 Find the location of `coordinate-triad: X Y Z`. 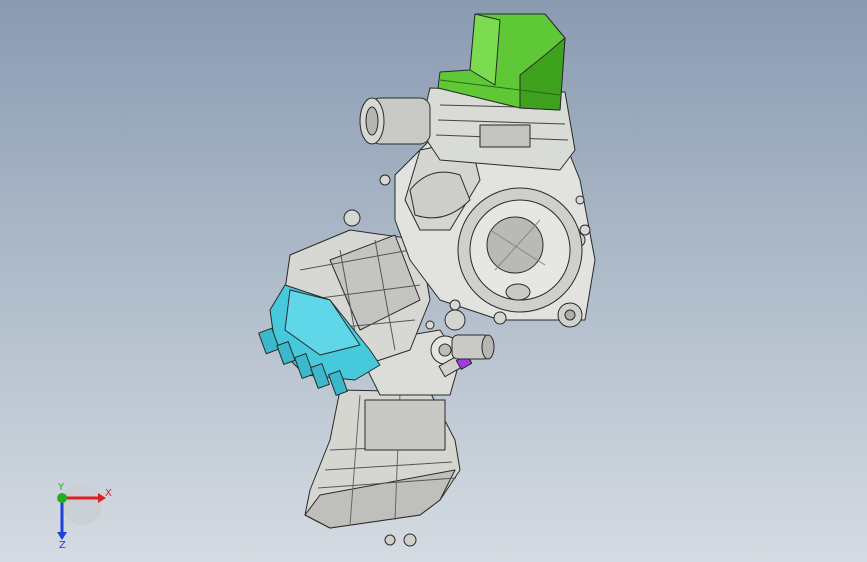

coordinate-triad: X Y Z is located at coordinates (84, 515).